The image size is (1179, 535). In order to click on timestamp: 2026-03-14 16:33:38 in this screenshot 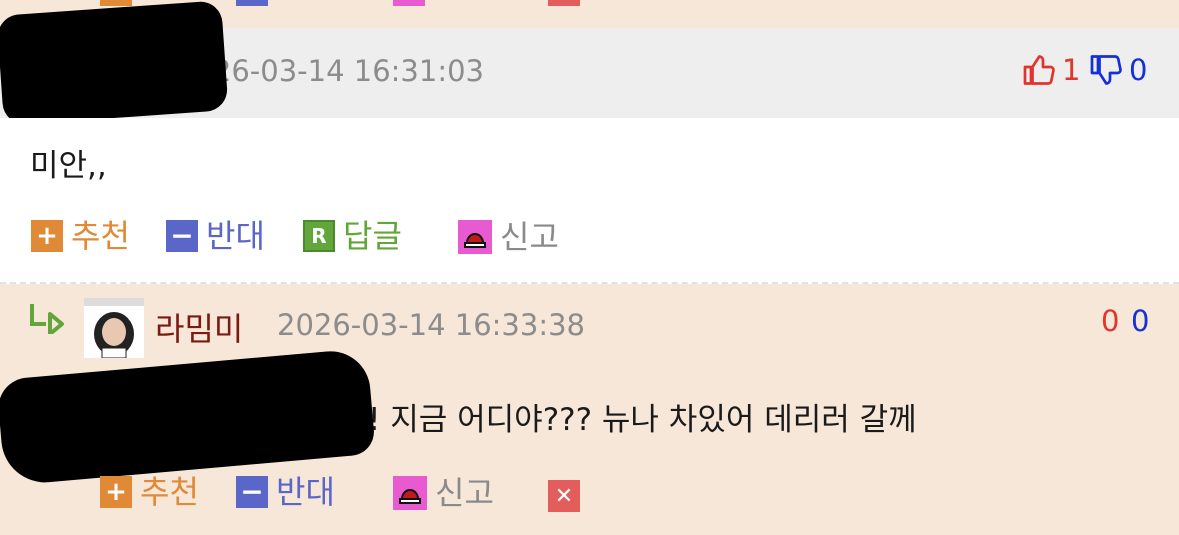, I will do `click(431, 325)`.